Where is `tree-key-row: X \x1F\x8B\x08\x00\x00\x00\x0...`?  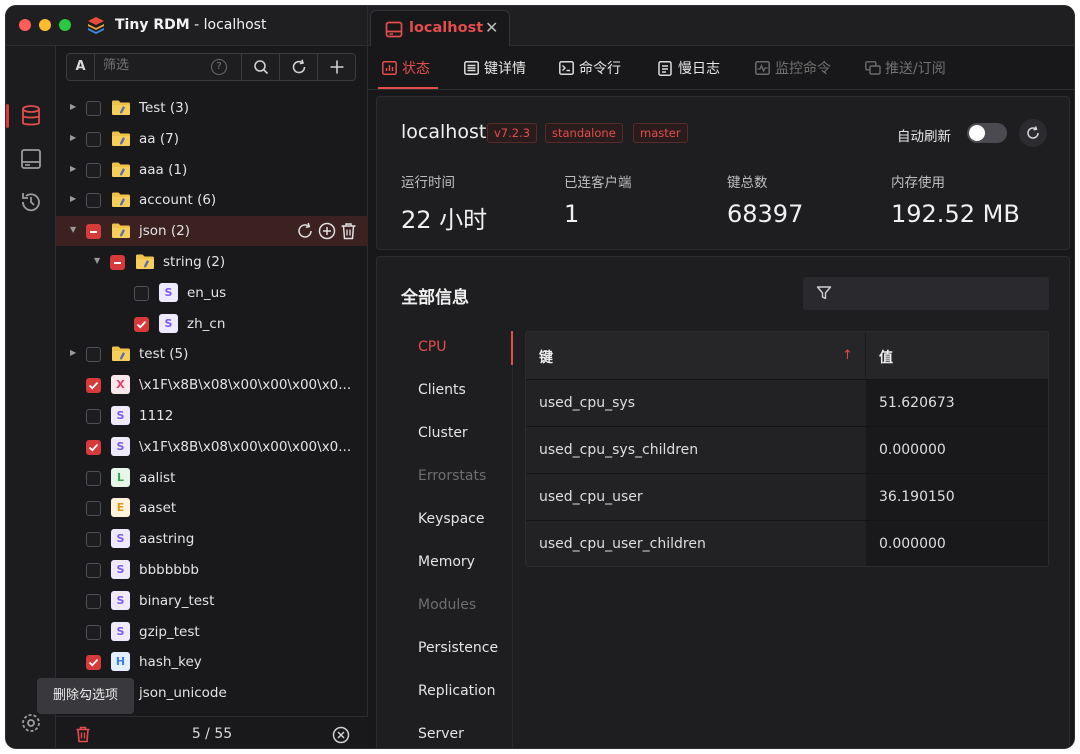
tree-key-row: X \x1F\x8B\x08\x00\x00\x00\x0... is located at coordinates (212, 385).